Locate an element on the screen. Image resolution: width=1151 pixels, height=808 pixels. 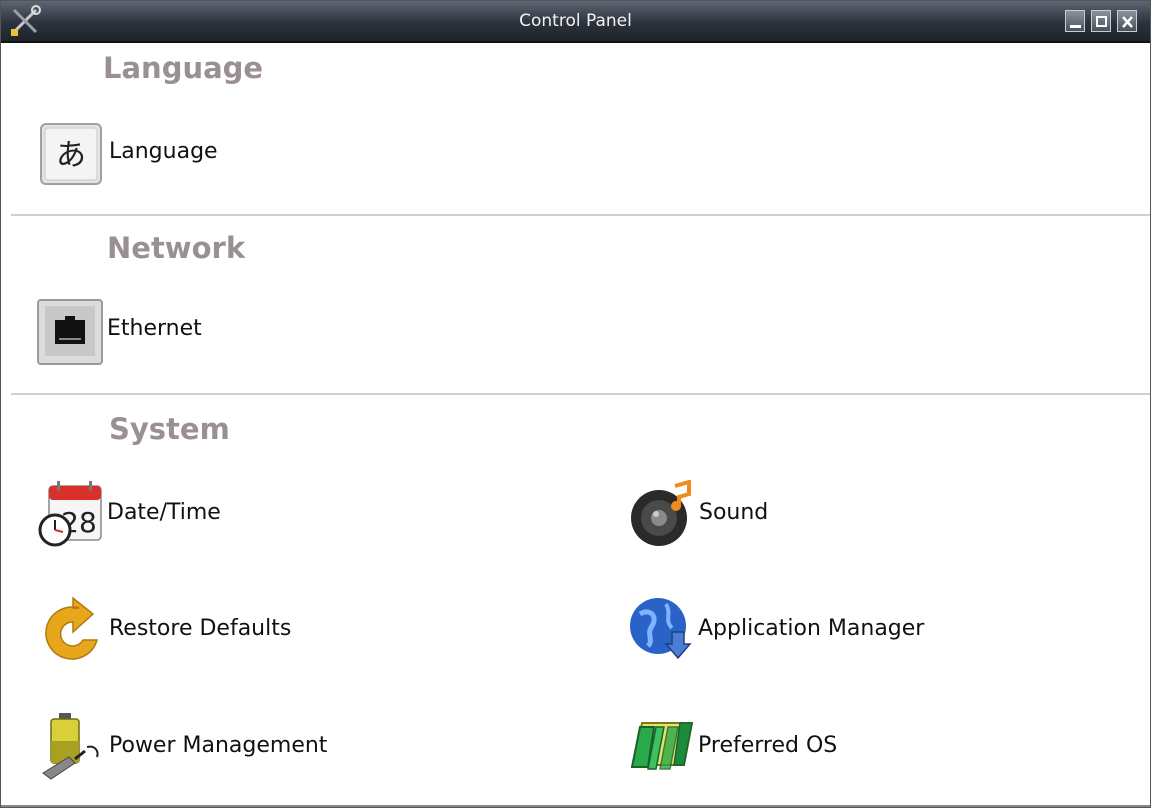
section-title-network: Network is located at coordinates (176, 248).